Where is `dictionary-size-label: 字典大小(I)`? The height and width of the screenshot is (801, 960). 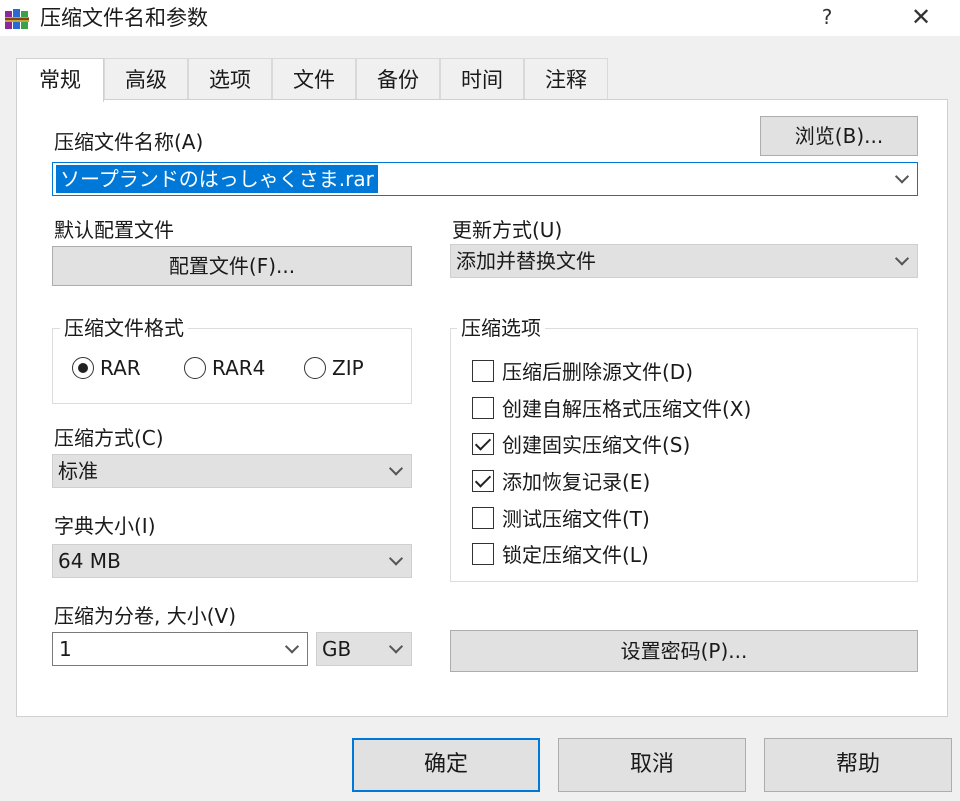 dictionary-size-label: 字典大小(I) is located at coordinates (105, 526).